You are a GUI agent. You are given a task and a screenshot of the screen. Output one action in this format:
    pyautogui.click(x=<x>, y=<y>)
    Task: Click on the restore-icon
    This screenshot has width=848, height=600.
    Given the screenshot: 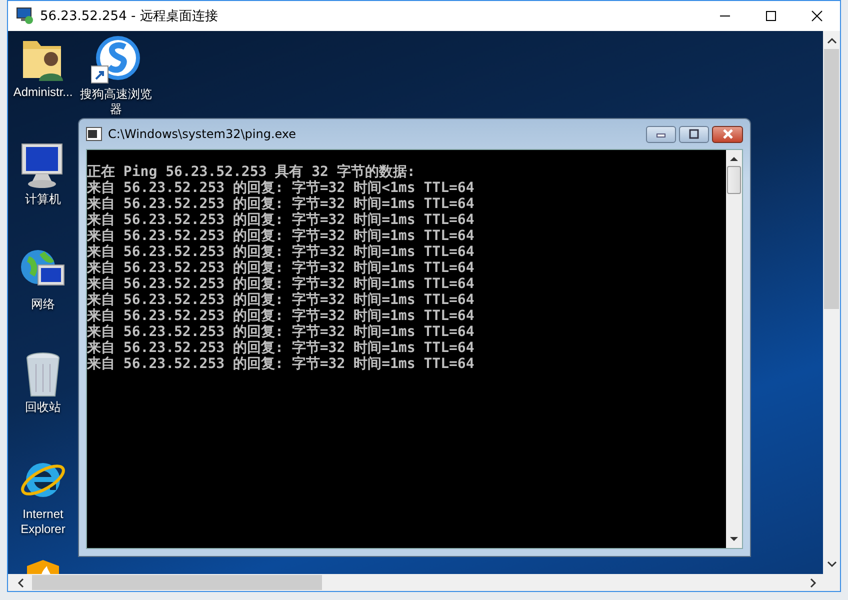 What is the action you would take?
    pyautogui.click(x=694, y=134)
    